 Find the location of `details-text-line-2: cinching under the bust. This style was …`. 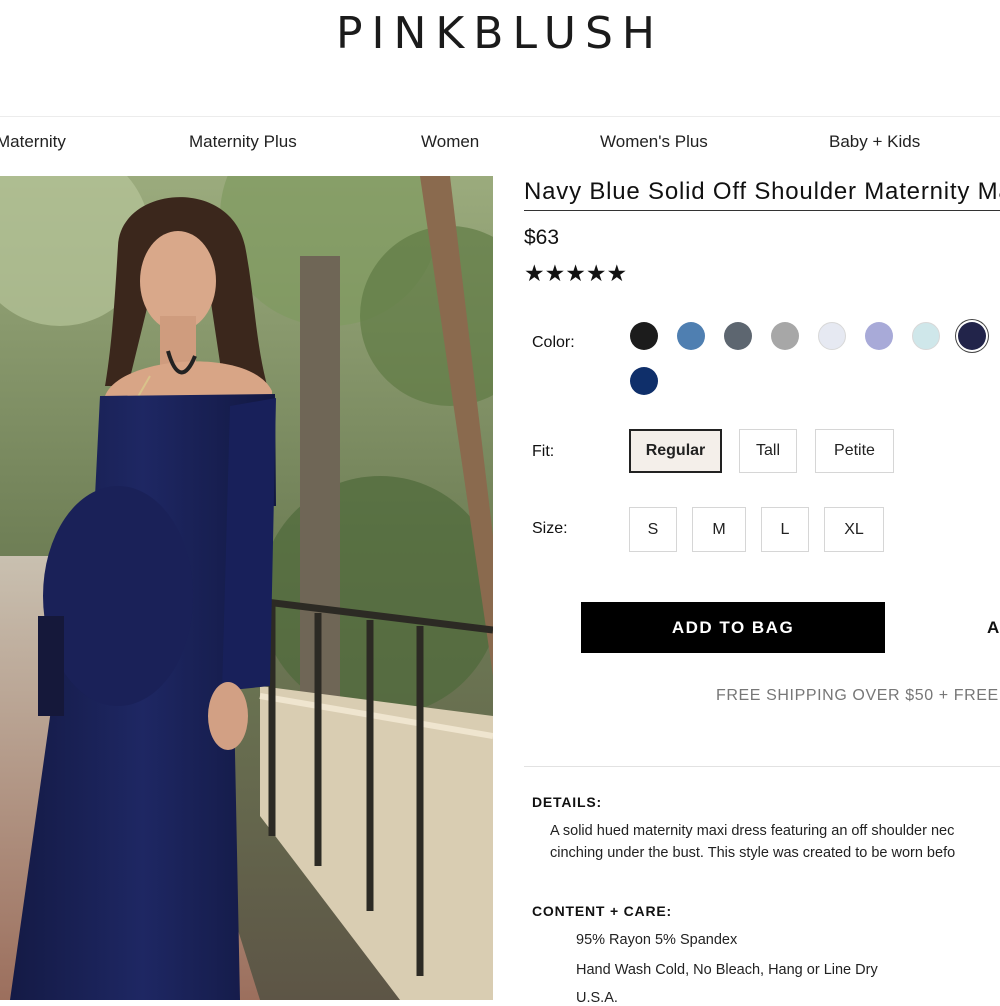

details-text-line-2: cinching under the bust. This style was … is located at coordinates (753, 853).